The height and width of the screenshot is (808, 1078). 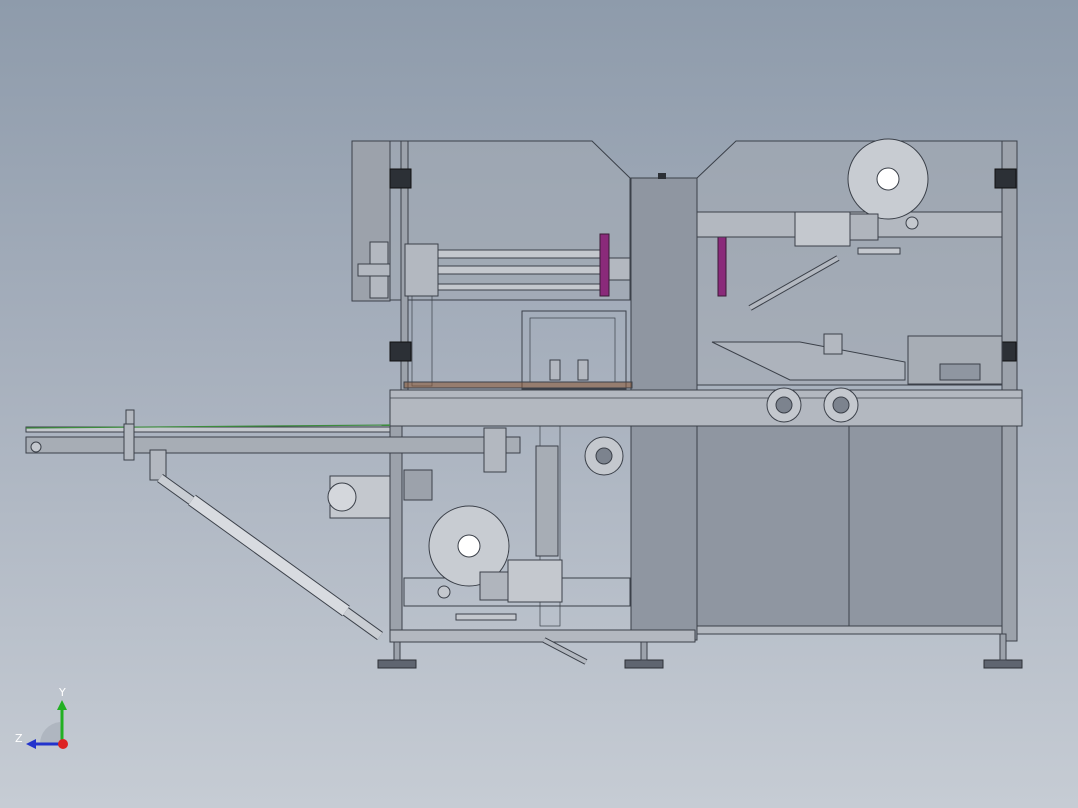 I want to click on lower-right-cabinet, so click(x=849, y=530).